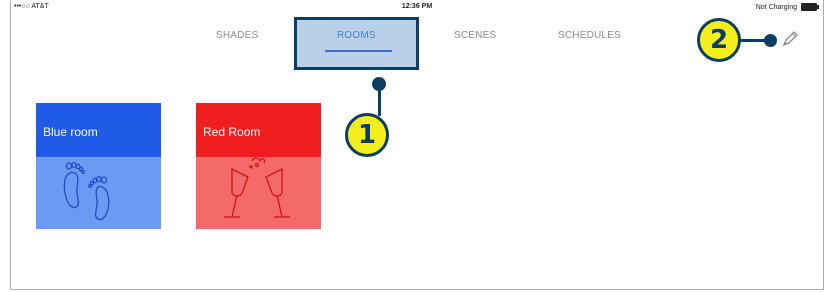 The image size is (835, 292). What do you see at coordinates (86, 191) in the screenshot?
I see `feet-icon` at bounding box center [86, 191].